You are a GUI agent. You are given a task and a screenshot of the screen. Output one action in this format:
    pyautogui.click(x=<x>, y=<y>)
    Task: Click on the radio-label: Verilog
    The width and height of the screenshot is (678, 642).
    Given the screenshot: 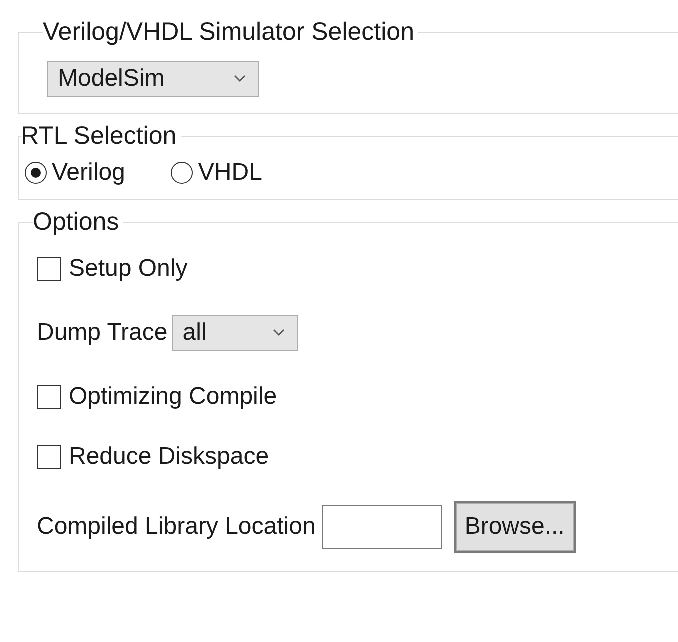 What is the action you would take?
    pyautogui.click(x=89, y=173)
    